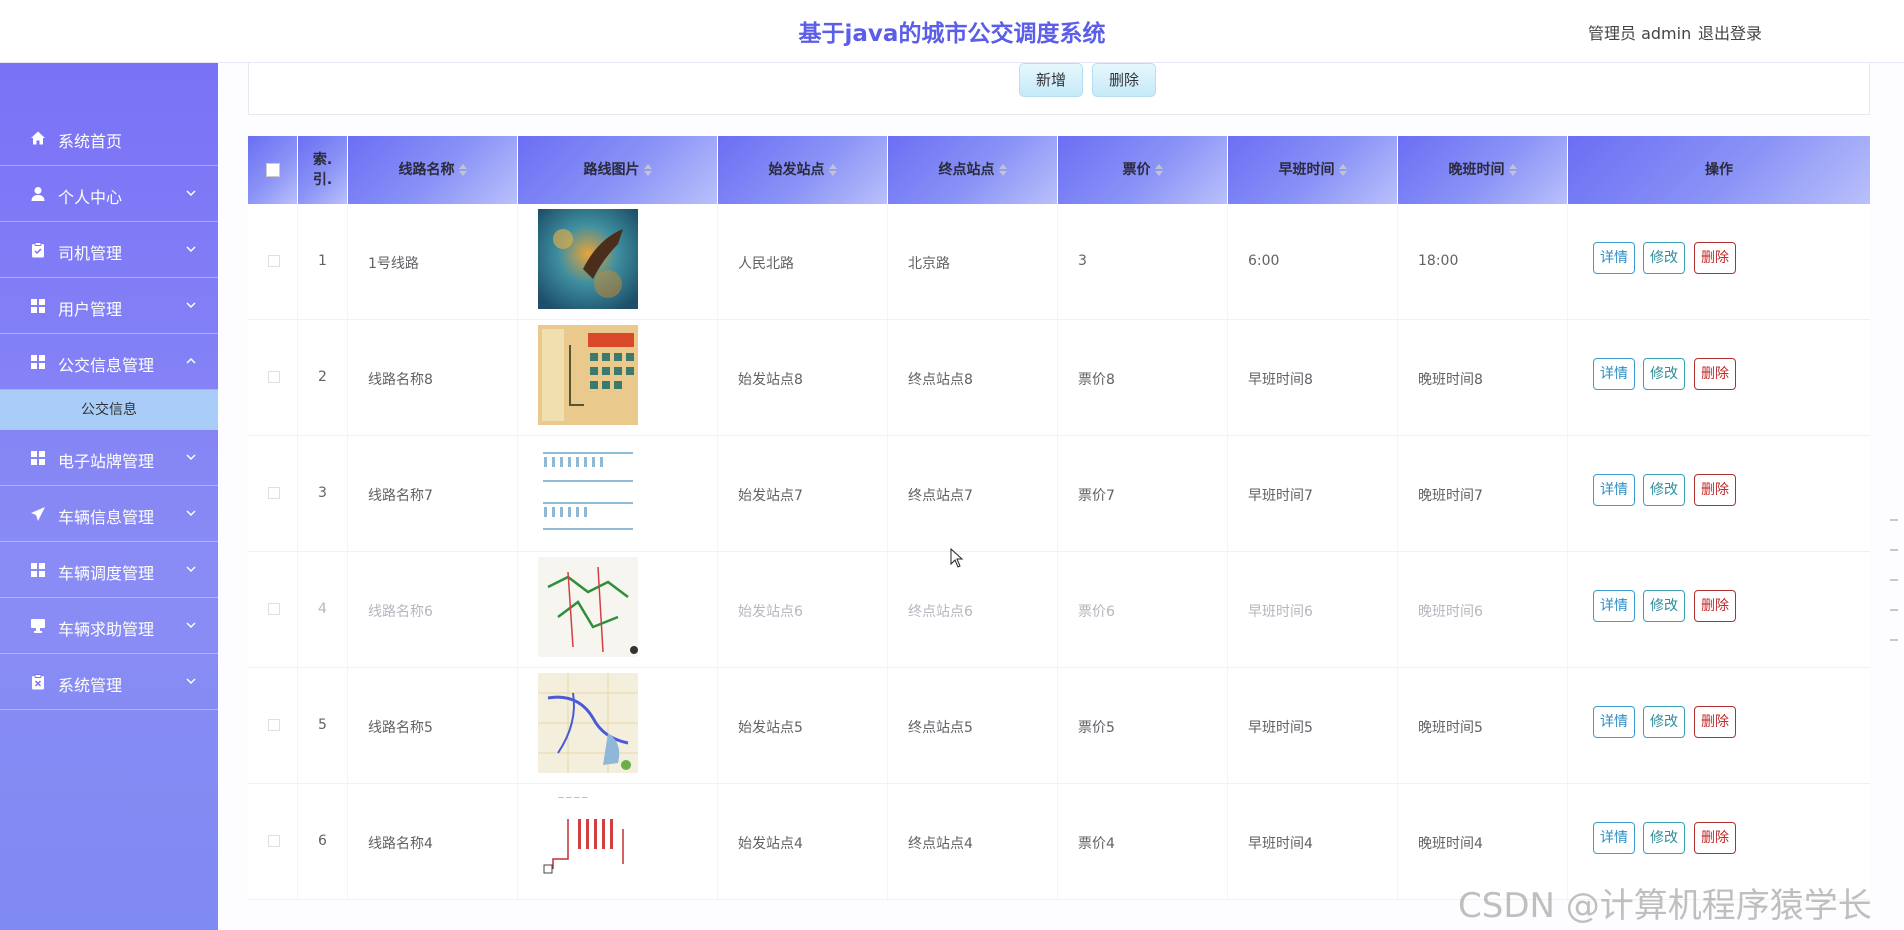  What do you see at coordinates (109, 514) in the screenshot?
I see `sidebar-item-vehicle-info: 车辆信息管理` at bounding box center [109, 514].